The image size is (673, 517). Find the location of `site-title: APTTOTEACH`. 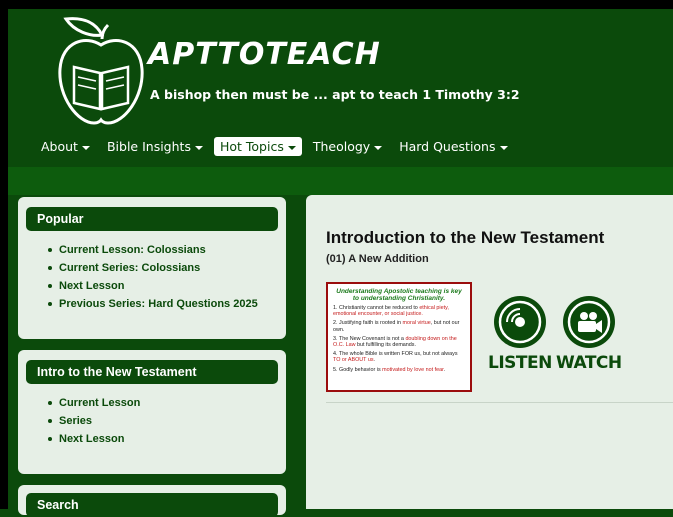

site-title: APTTOTEACH is located at coordinates (264, 54).